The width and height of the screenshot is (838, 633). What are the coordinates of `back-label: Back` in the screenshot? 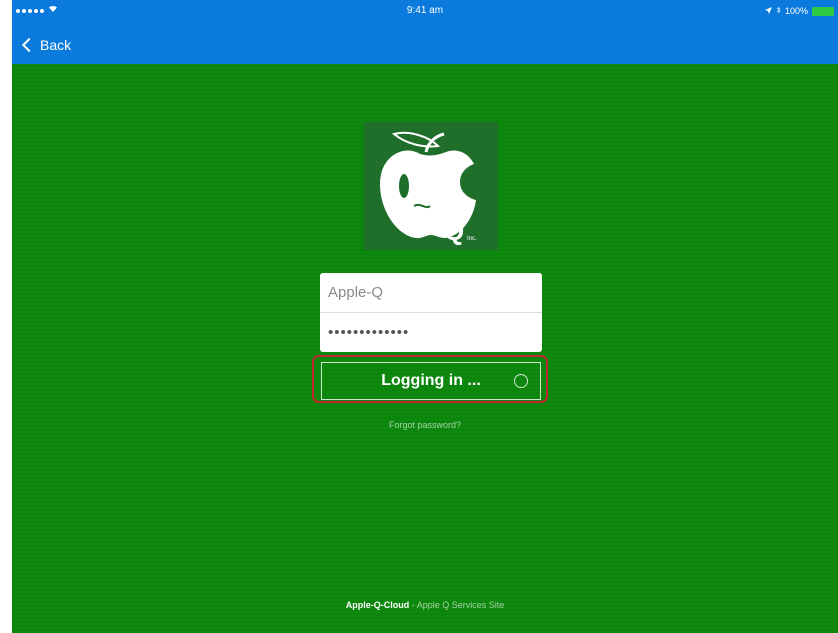 It's located at (56, 45).